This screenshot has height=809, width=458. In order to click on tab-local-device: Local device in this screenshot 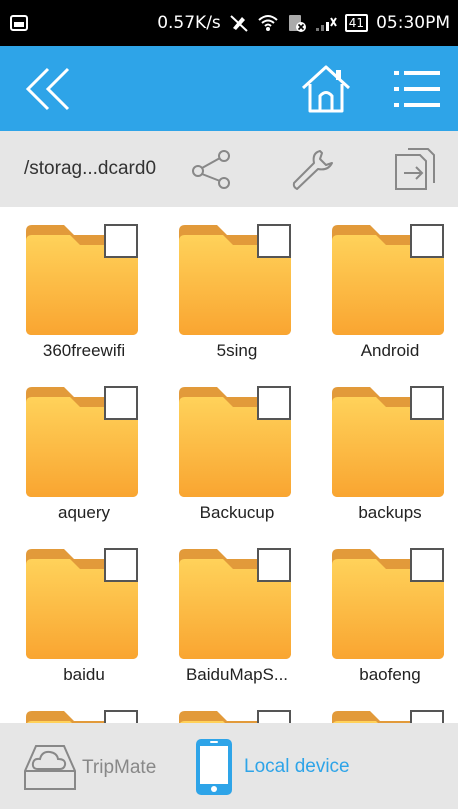, I will do `click(272, 767)`.